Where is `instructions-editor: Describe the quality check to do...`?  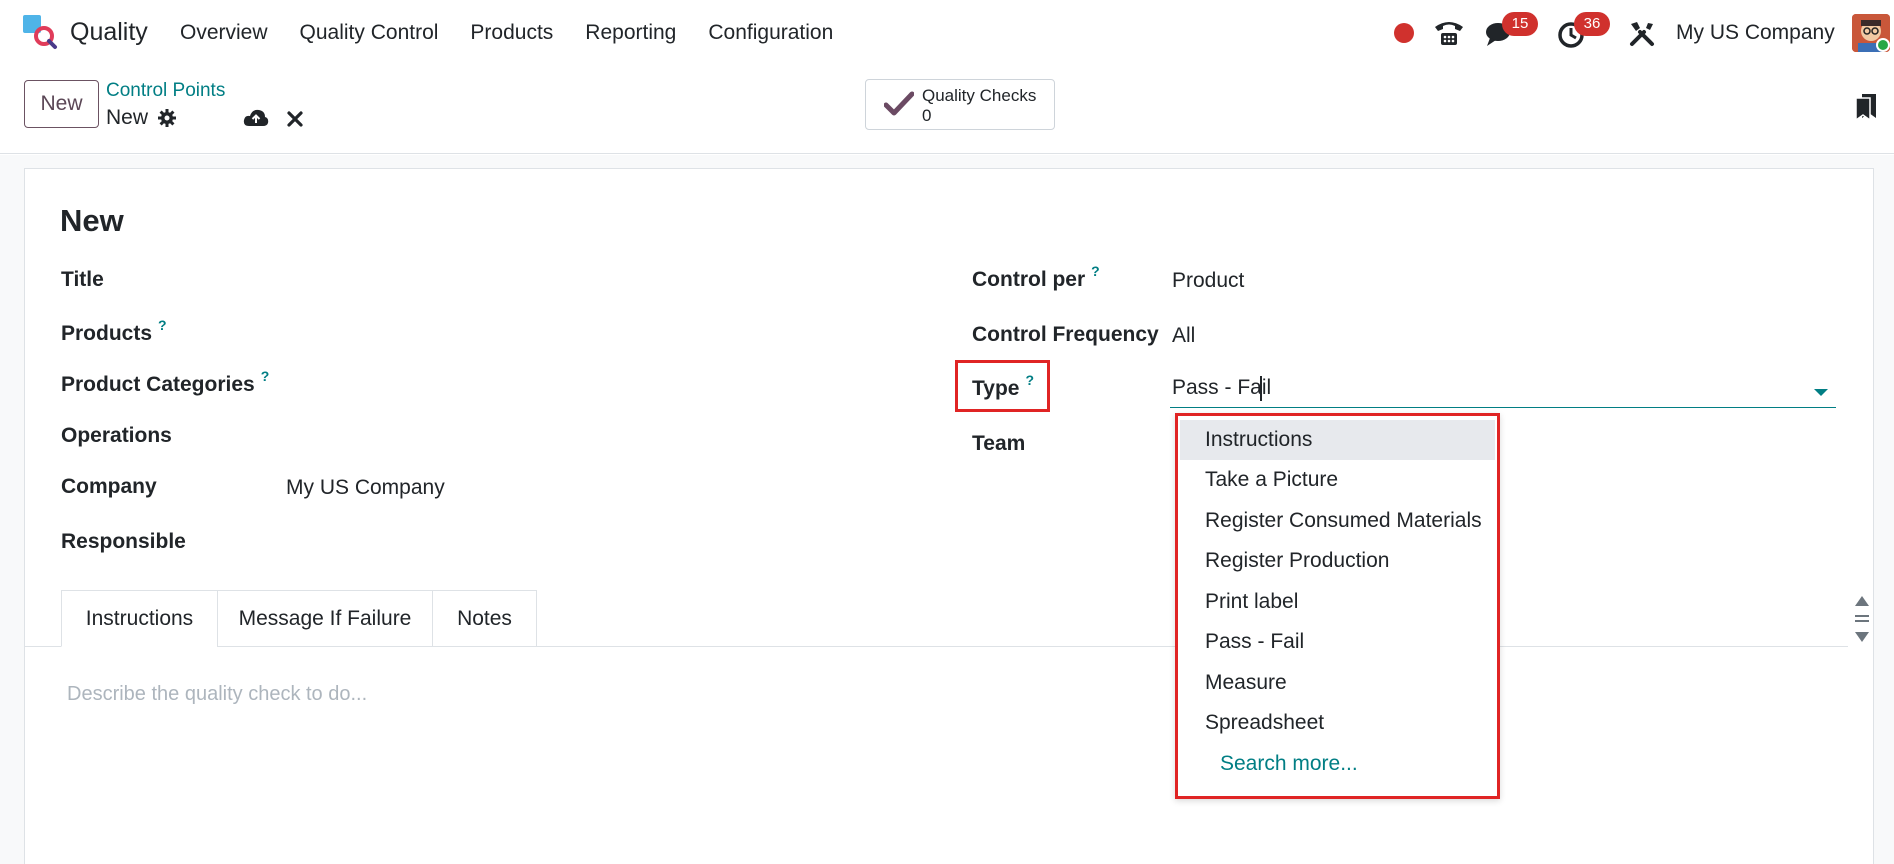
instructions-editor: Describe the quality check to do... is located at coordinates (217, 694).